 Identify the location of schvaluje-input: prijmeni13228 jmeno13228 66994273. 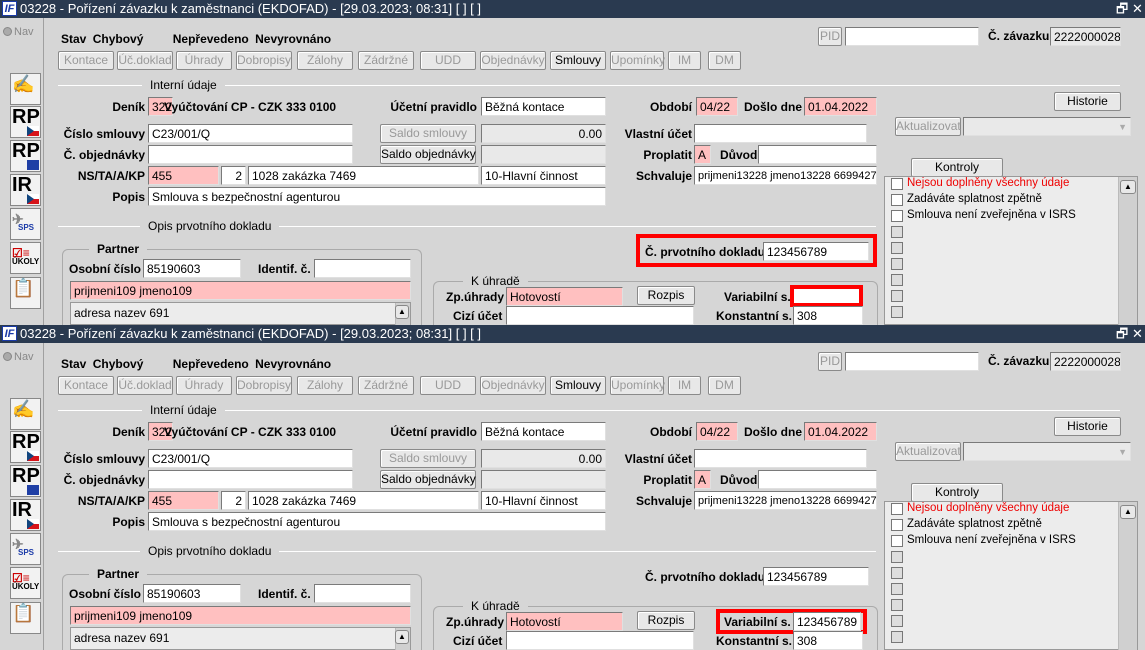
(785, 175).